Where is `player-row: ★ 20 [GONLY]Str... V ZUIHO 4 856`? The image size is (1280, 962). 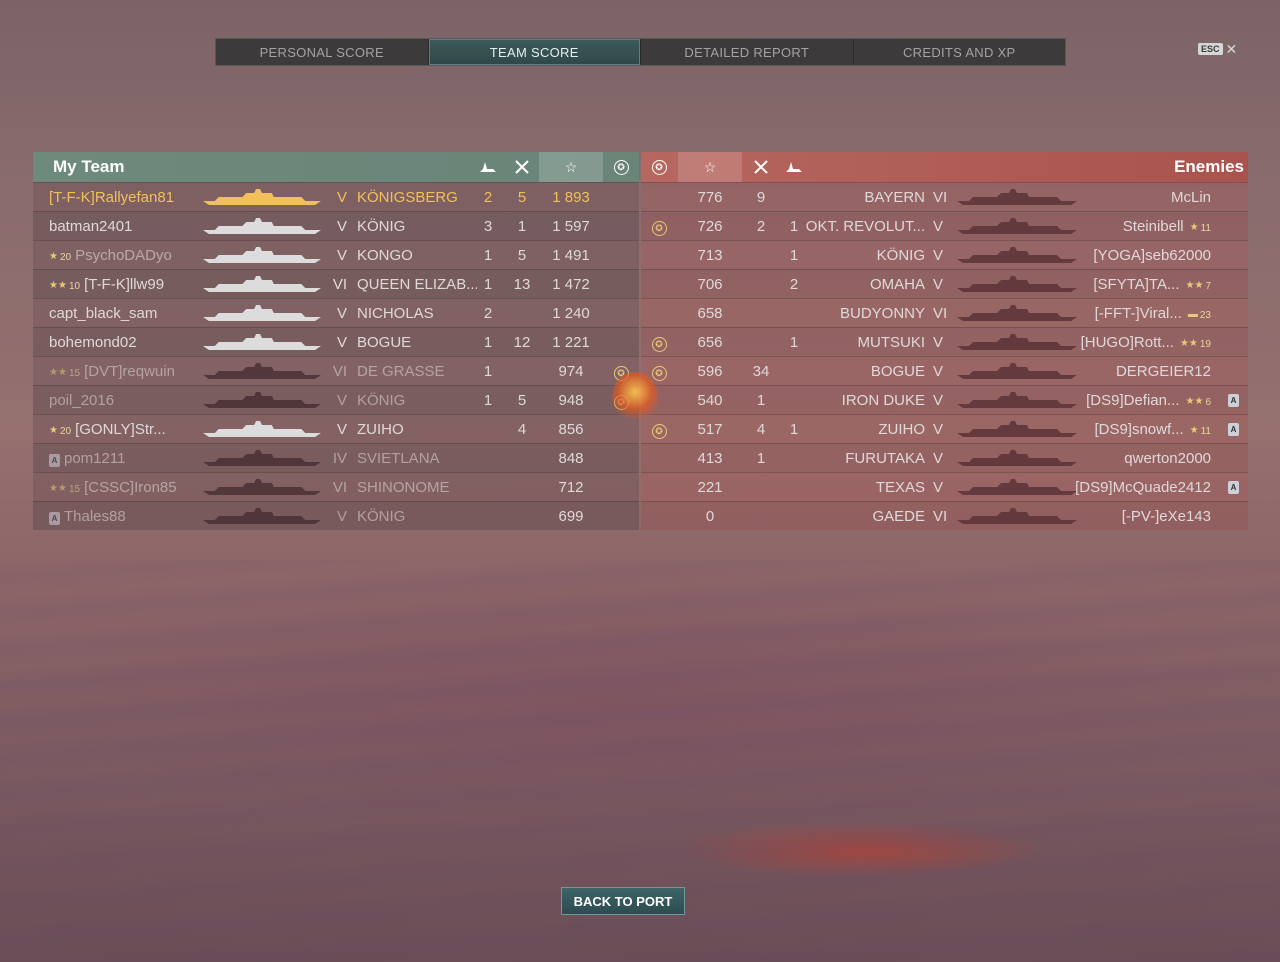 player-row: ★ 20 [GONLY]Str... V ZUIHO 4 856 is located at coordinates (336, 428).